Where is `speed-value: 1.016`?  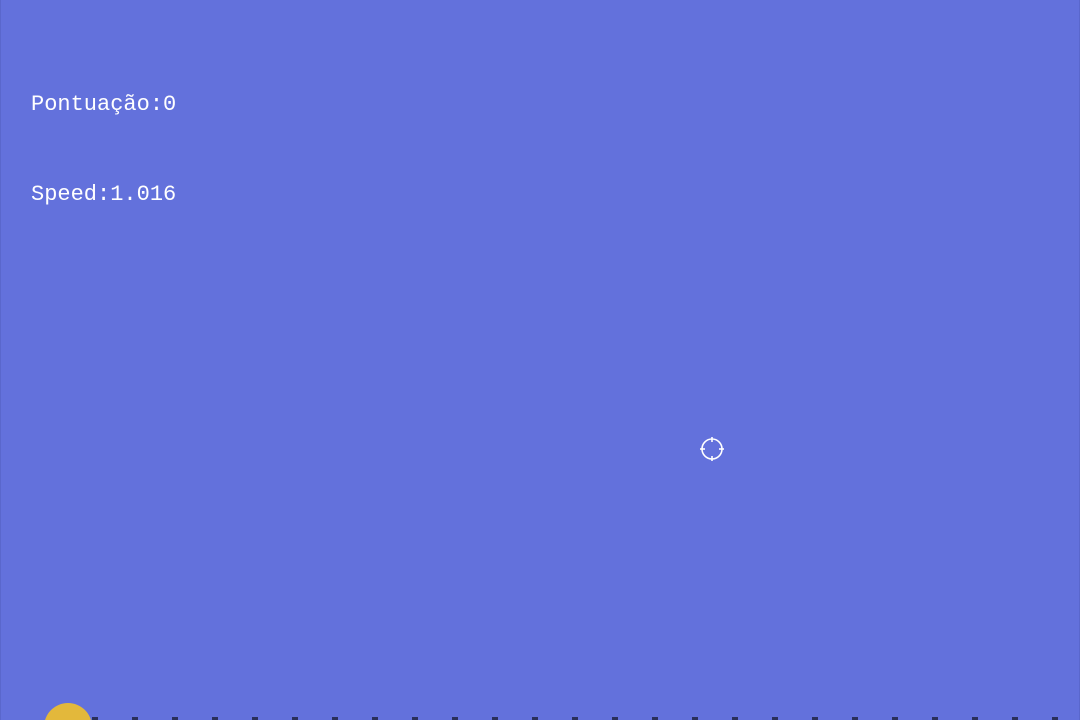 speed-value: 1.016 is located at coordinates (143, 194).